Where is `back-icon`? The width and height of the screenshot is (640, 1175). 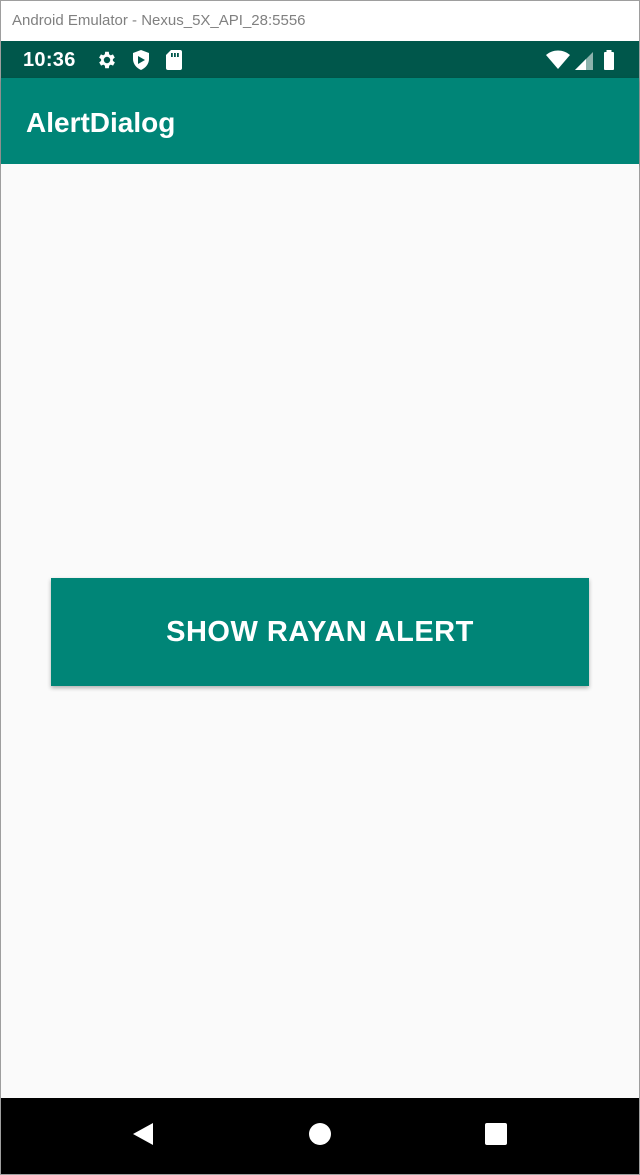
back-icon is located at coordinates (143, 1136).